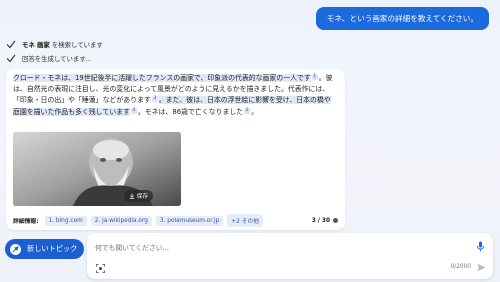 This screenshot has height=282, width=500. What do you see at coordinates (245, 220) in the screenshot?
I see `more-references-button: +2 その他` at bounding box center [245, 220].